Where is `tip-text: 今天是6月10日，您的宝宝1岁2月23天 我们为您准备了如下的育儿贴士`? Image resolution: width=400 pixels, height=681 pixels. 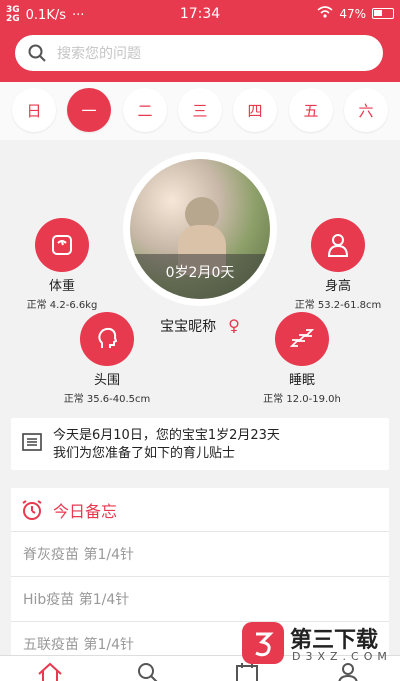
tip-text: 今天是6月10日，您的宝宝1岁2月23天 我们为您准备了如下的育儿贴士 is located at coordinates (166, 445).